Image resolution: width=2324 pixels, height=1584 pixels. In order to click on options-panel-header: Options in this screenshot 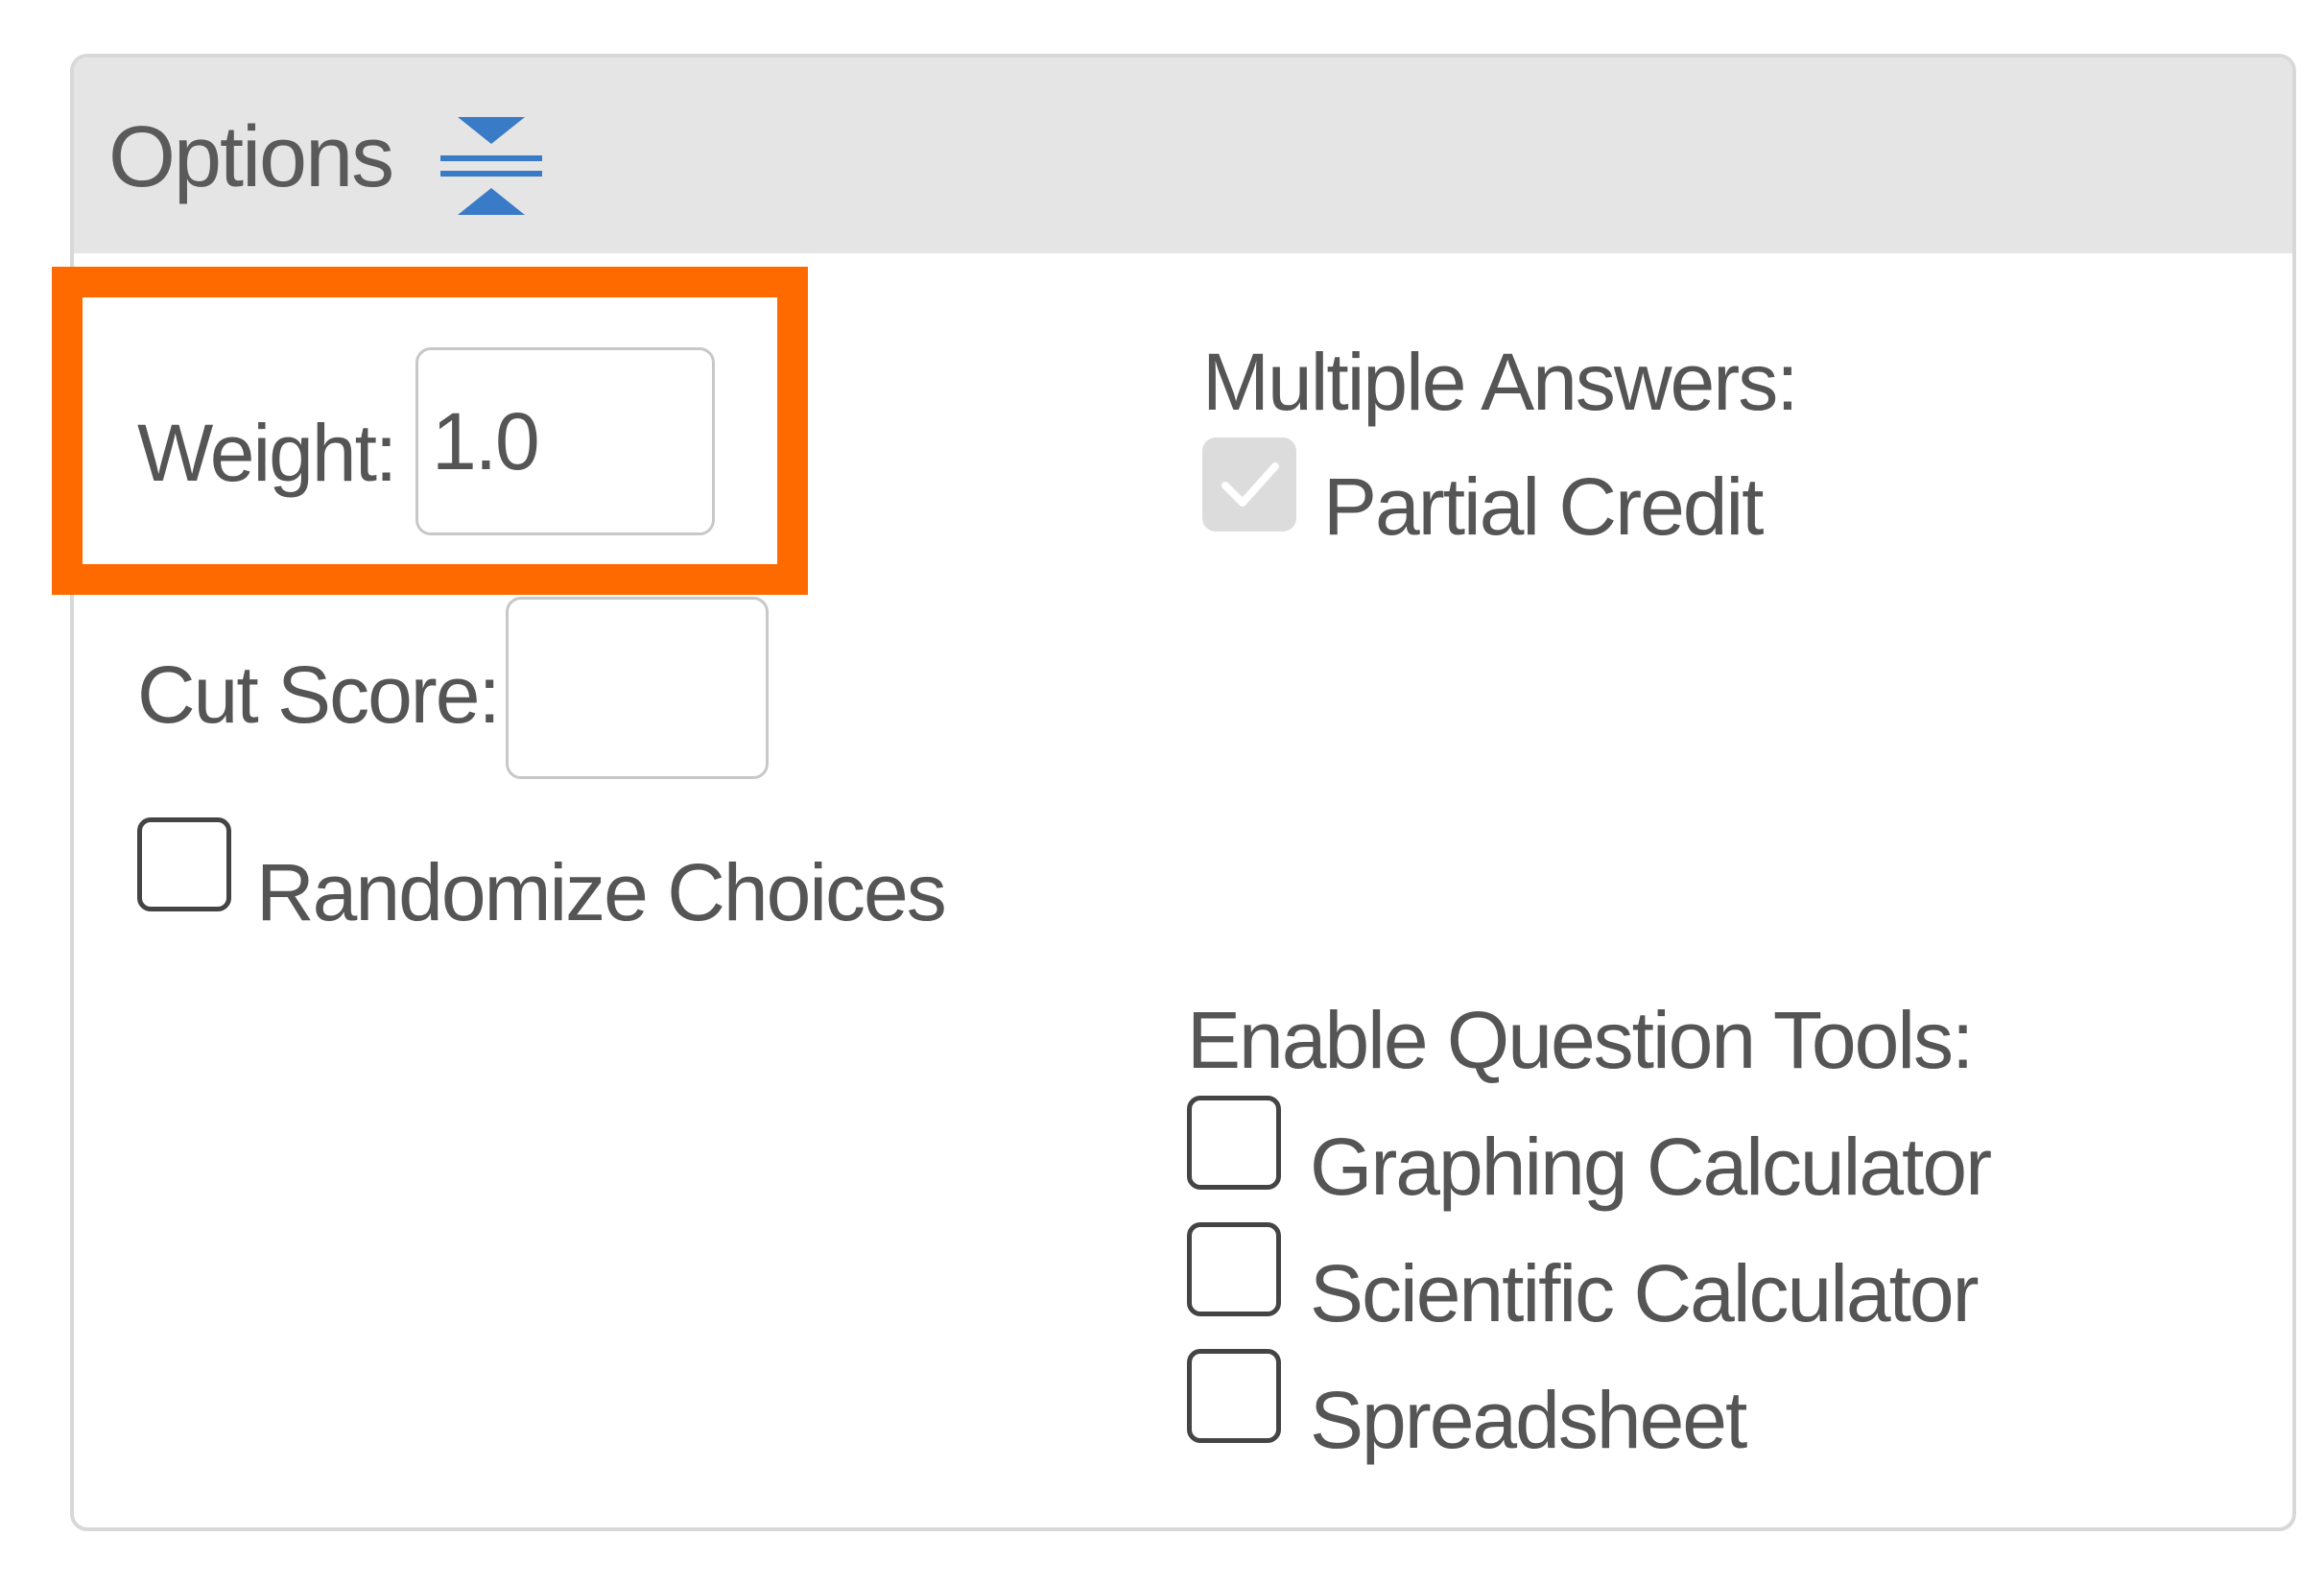, I will do `click(1183, 156)`.